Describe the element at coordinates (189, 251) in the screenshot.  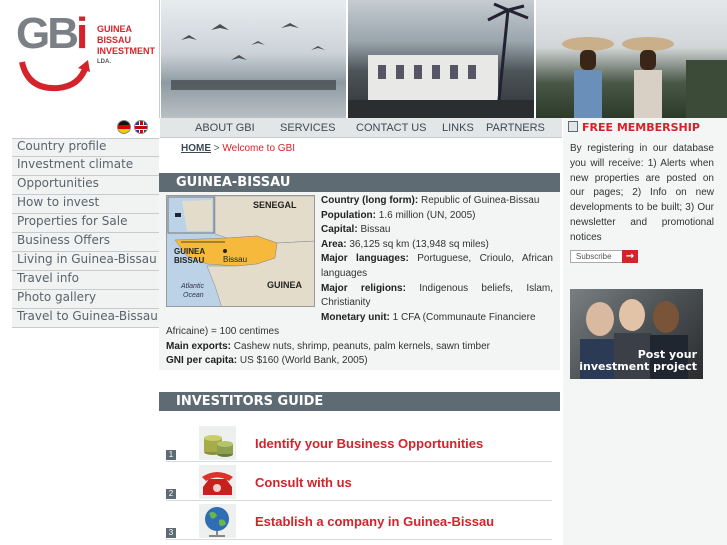
I see `map-label-gb1: GUINEA` at that location.